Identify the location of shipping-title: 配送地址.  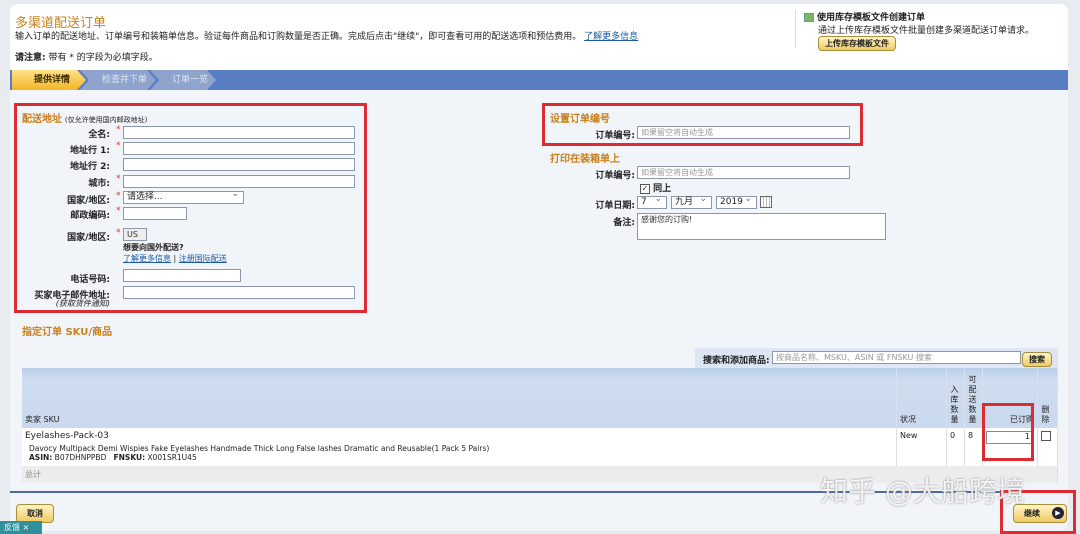
(42, 119).